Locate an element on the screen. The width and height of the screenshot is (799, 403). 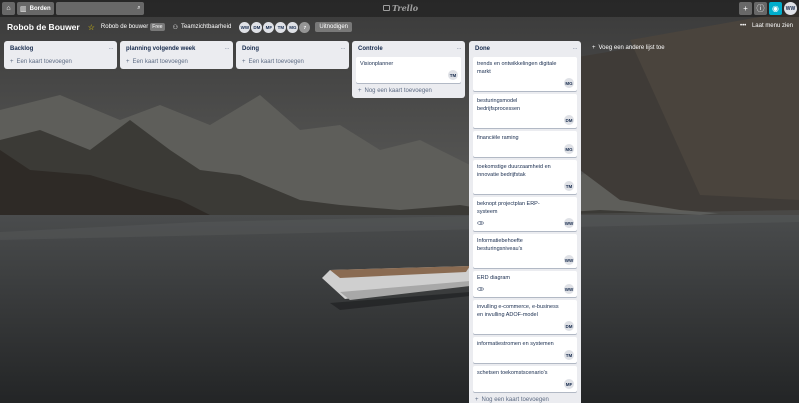
boards-icon: ▥ is located at coordinates (23, 9).